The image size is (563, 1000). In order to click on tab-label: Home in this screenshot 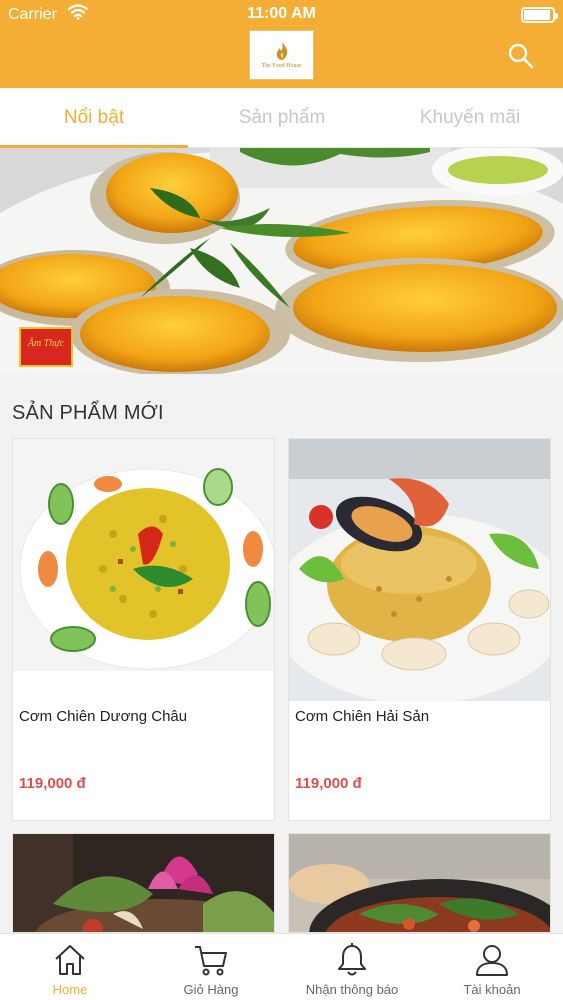, I will do `click(70, 989)`.